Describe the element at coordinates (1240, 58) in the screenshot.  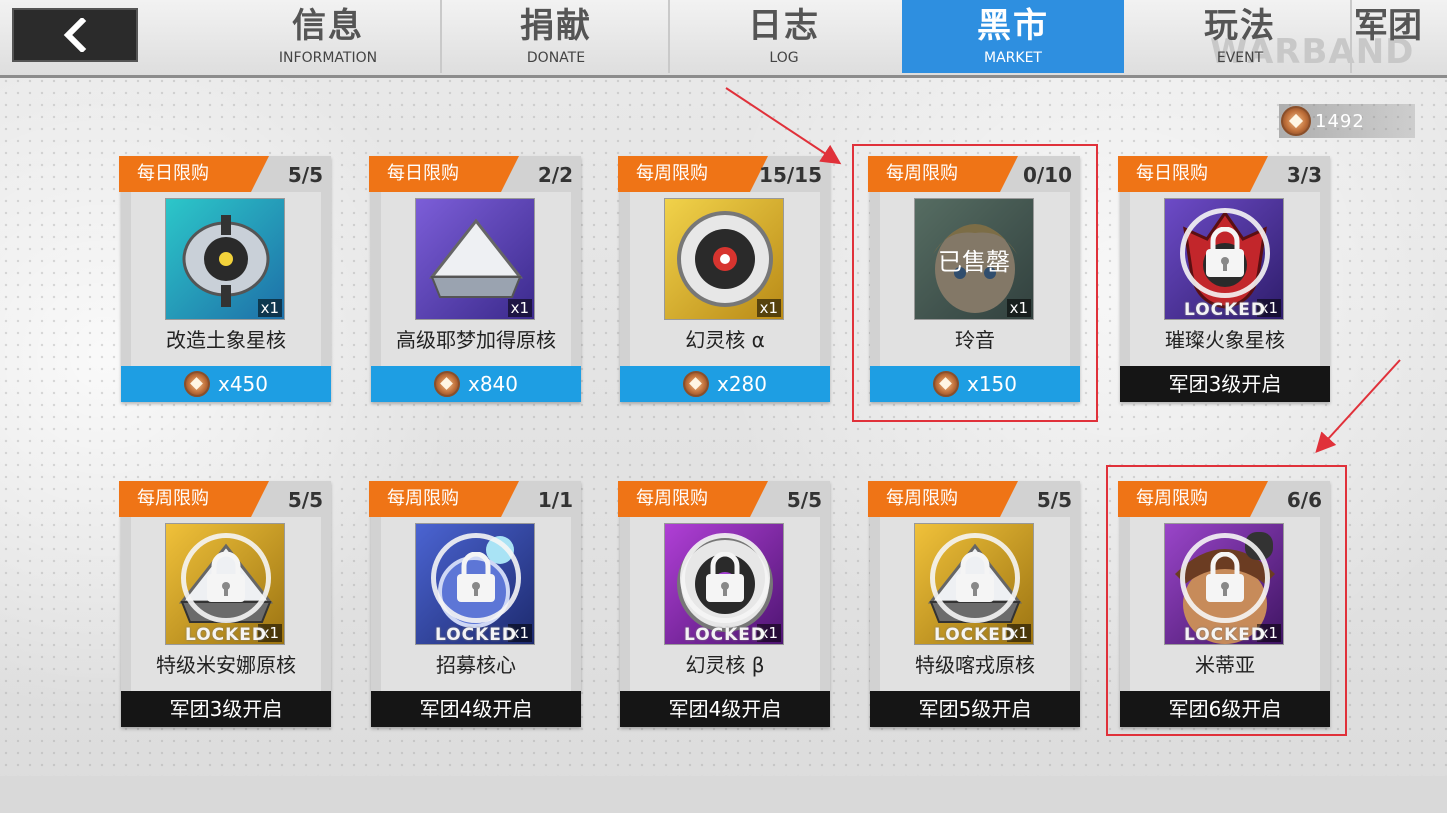
I see `tab-sublabel: EVENT` at that location.